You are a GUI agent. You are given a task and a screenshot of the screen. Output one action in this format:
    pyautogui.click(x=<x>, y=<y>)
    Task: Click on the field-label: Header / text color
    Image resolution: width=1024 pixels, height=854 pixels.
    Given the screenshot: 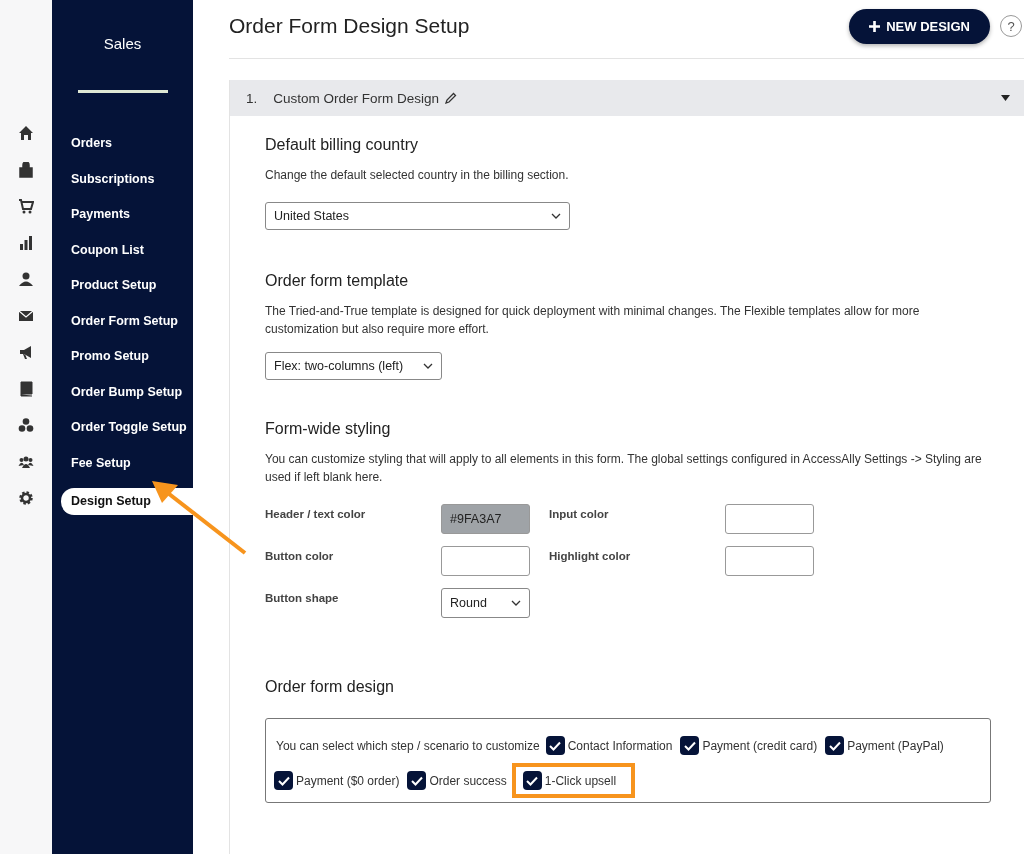 What is the action you would take?
    pyautogui.click(x=316, y=513)
    